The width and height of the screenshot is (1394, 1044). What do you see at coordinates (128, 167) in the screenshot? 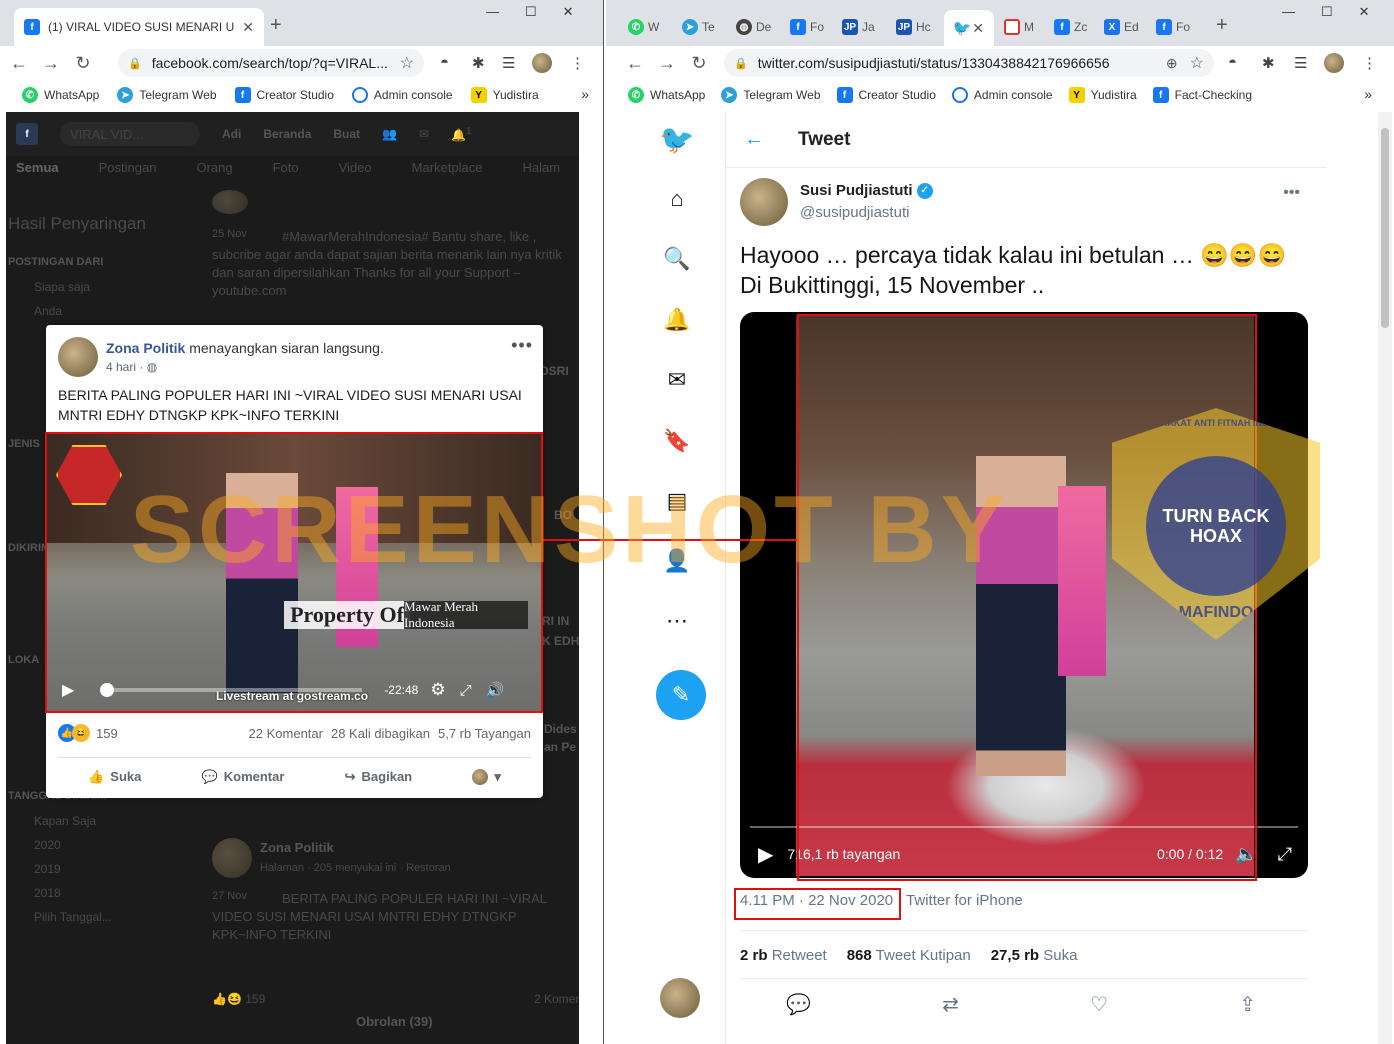
I see `tab-posts: Postingan` at bounding box center [128, 167].